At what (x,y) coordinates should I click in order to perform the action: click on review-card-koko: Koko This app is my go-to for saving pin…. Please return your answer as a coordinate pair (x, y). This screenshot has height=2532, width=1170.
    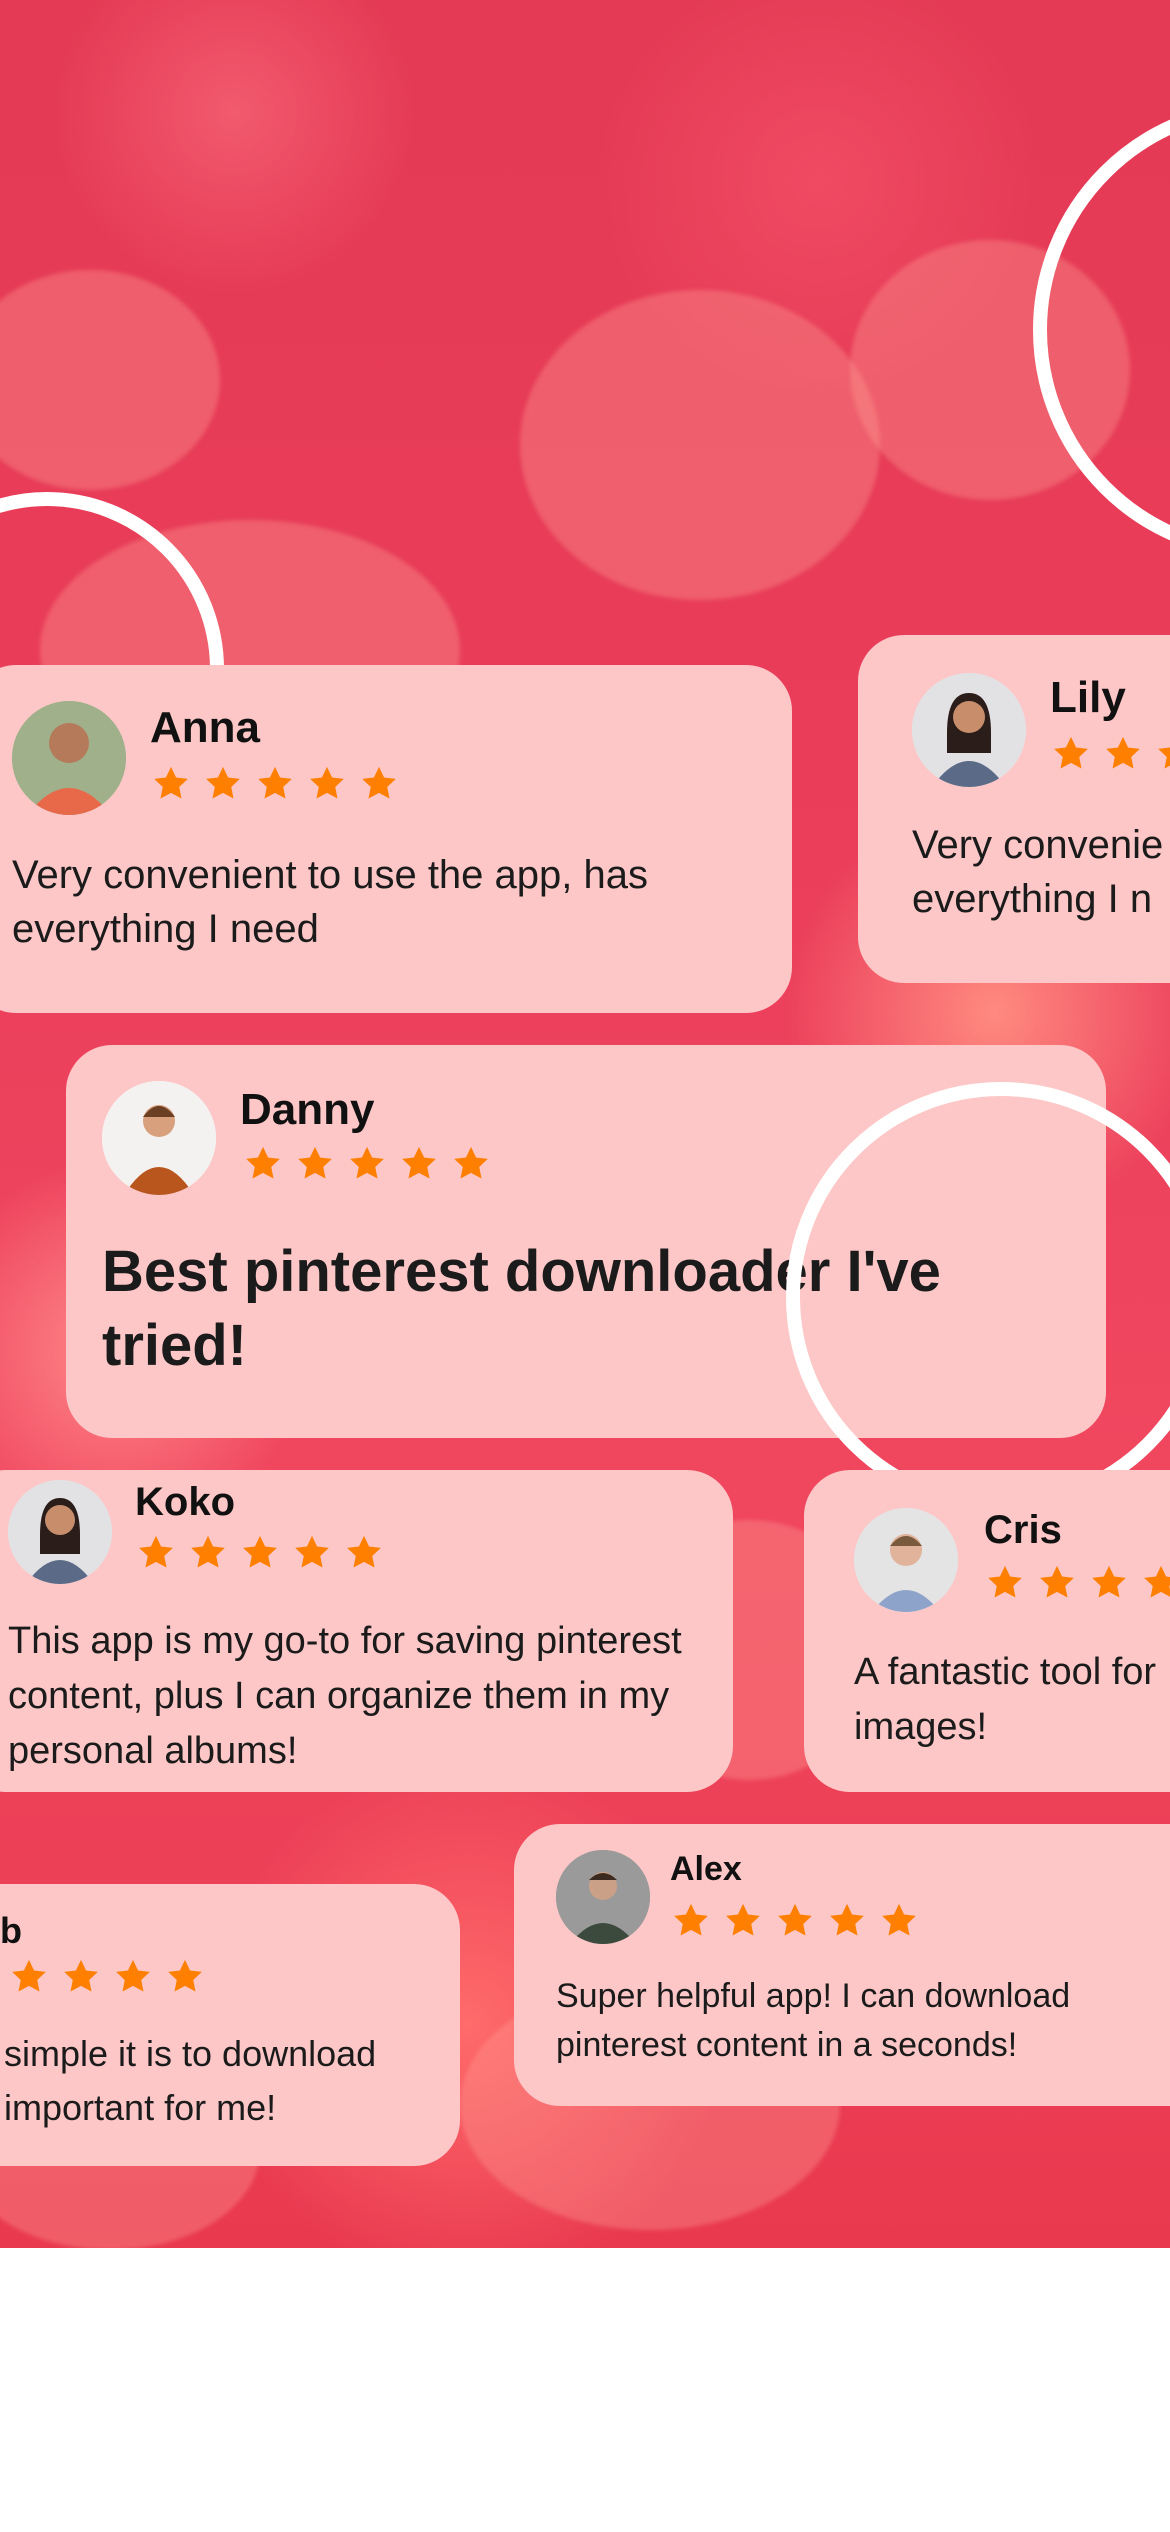
    Looking at the image, I should click on (366, 1631).